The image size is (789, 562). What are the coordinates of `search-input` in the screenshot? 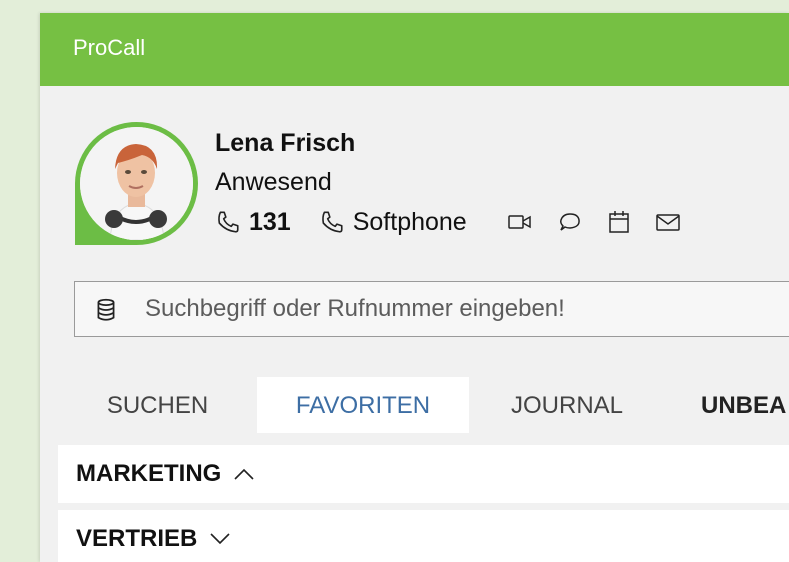 It's located at (465, 309).